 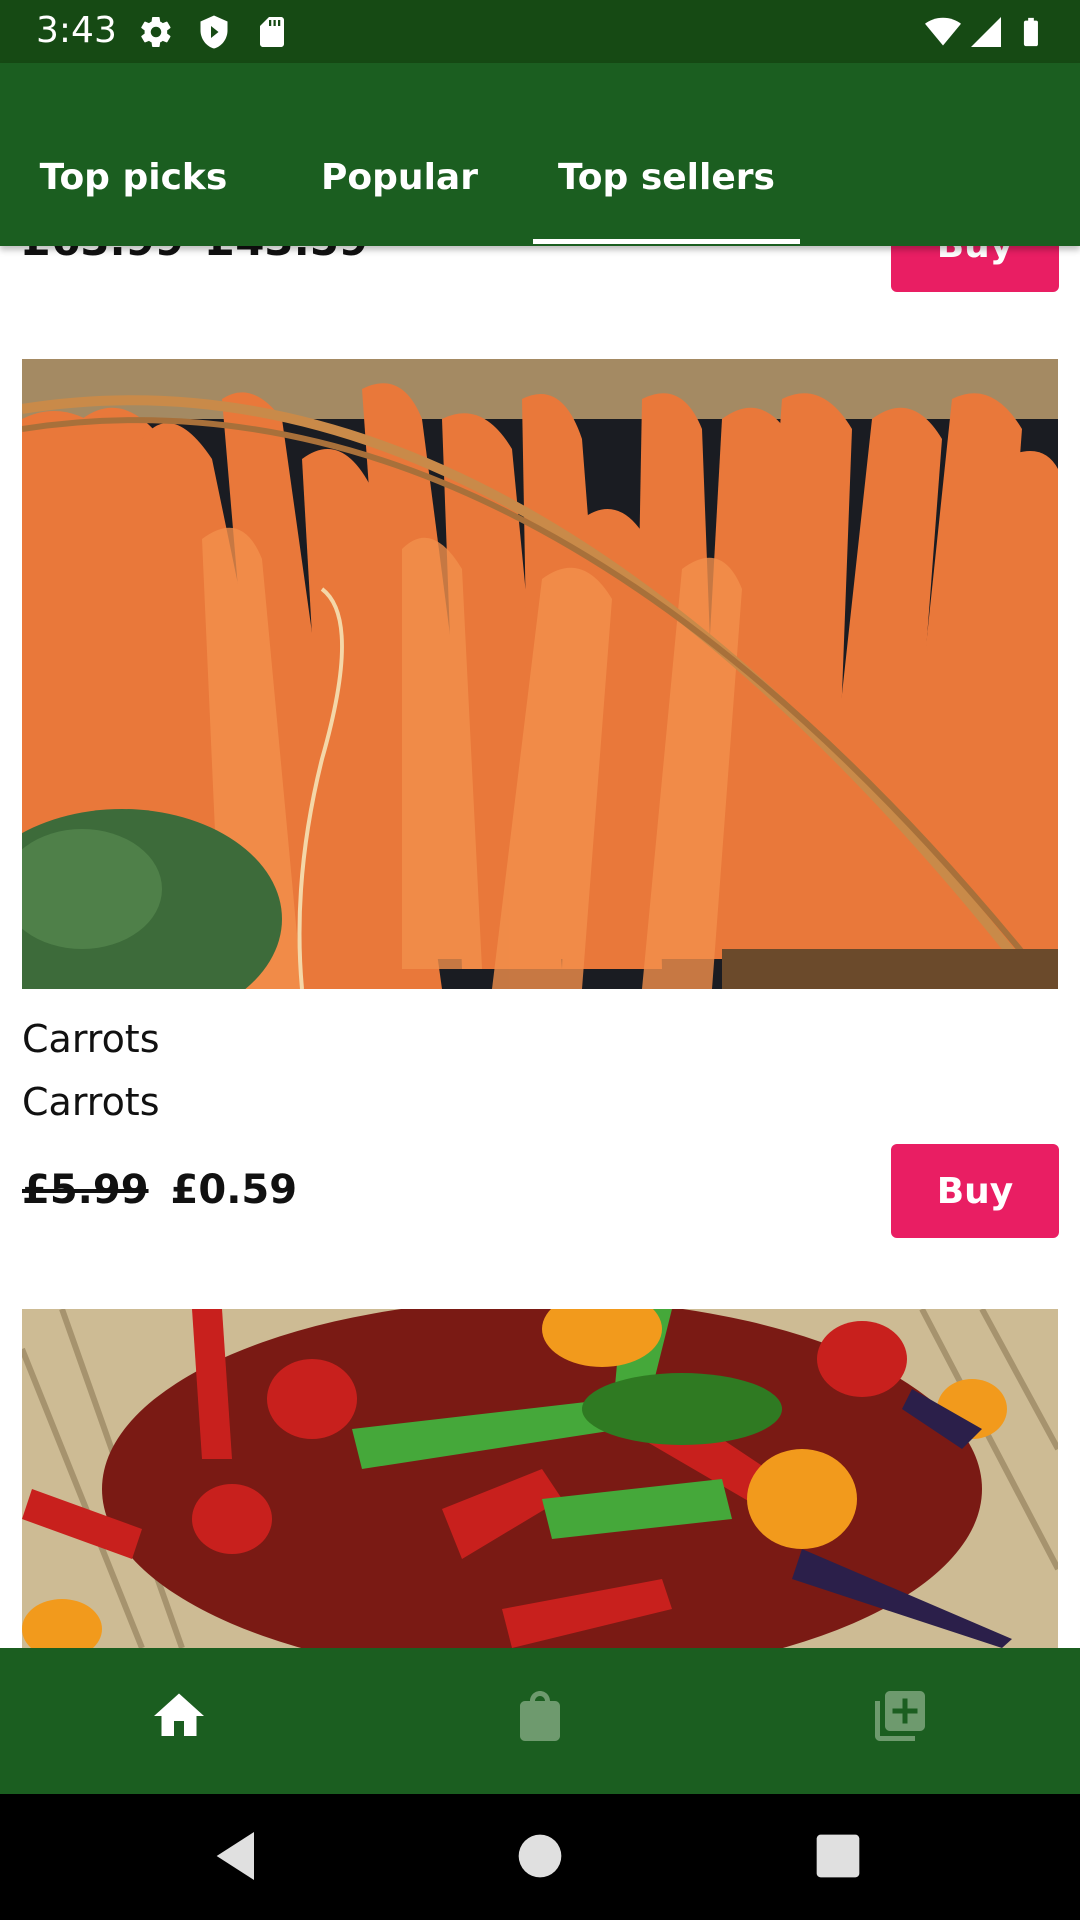 I want to click on bottom-navigation, so click(x=540, y=1721).